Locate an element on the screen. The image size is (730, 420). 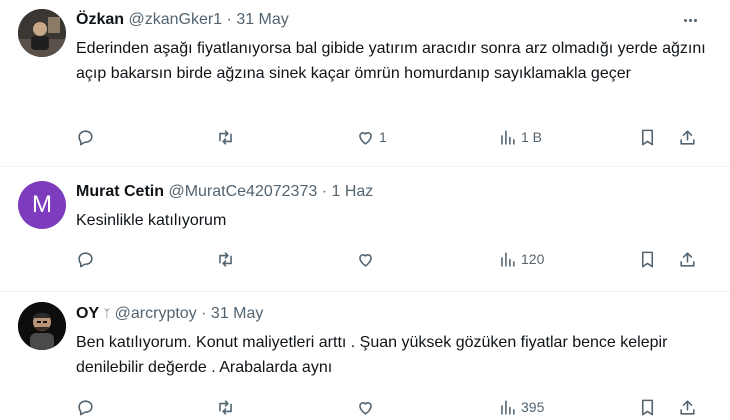
user-handle: @zkanGker1 is located at coordinates (175, 19).